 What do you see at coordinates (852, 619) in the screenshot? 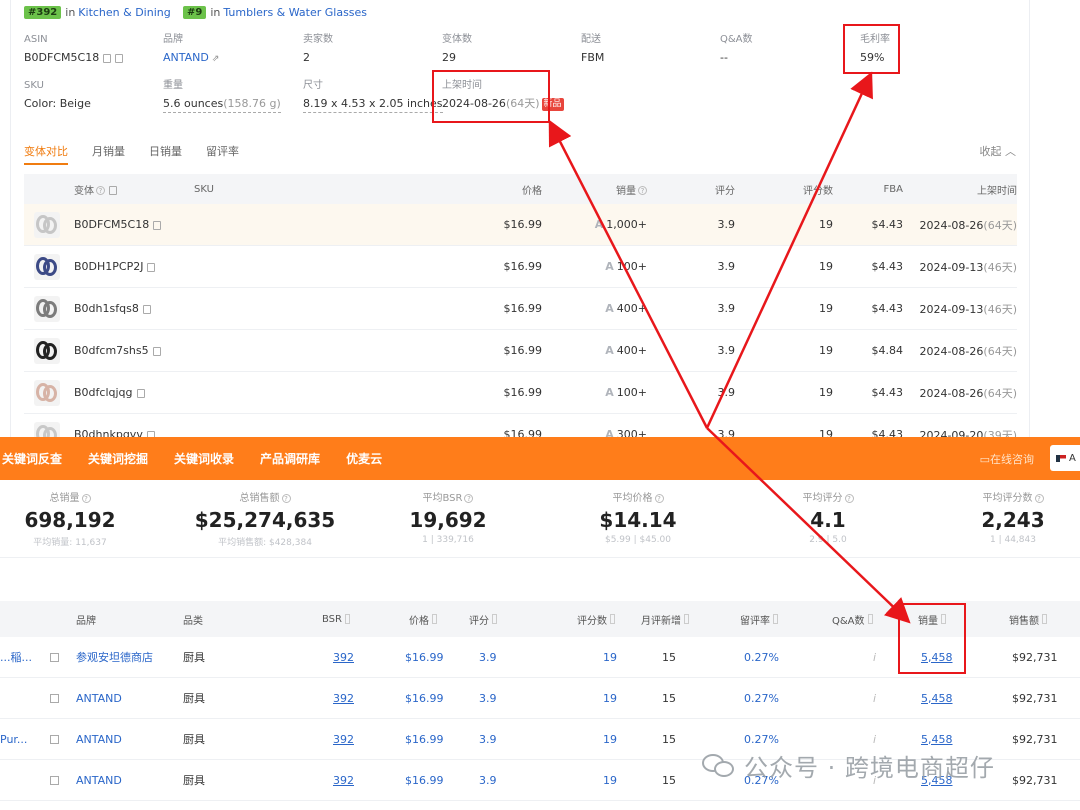
I see `col-qa: Q&A数` at bounding box center [852, 619].